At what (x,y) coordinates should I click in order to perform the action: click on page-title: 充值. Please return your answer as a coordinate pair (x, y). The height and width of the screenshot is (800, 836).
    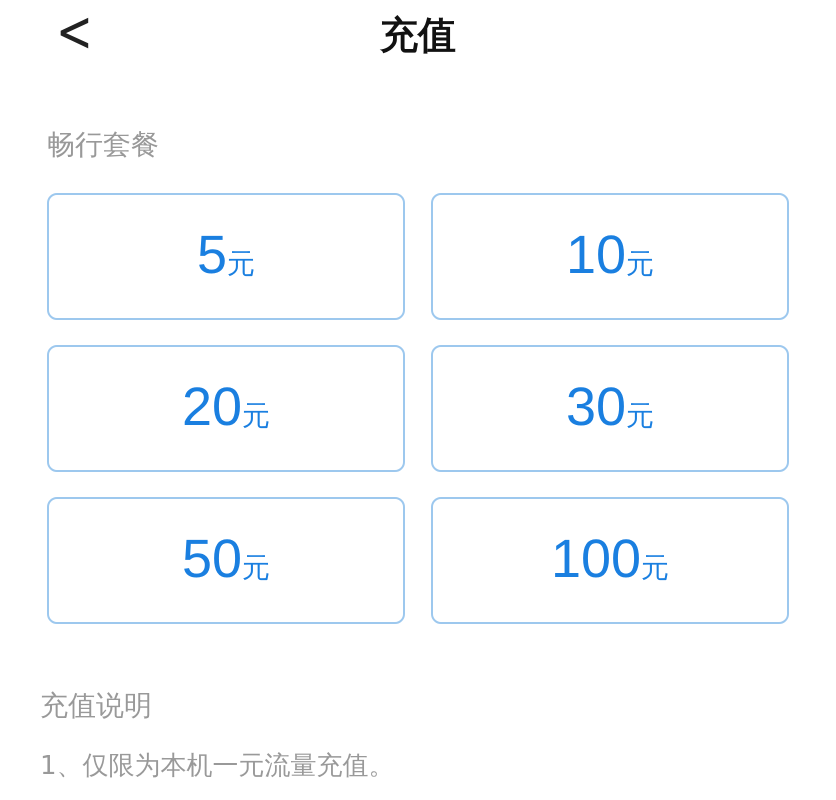
    Looking at the image, I should click on (418, 35).